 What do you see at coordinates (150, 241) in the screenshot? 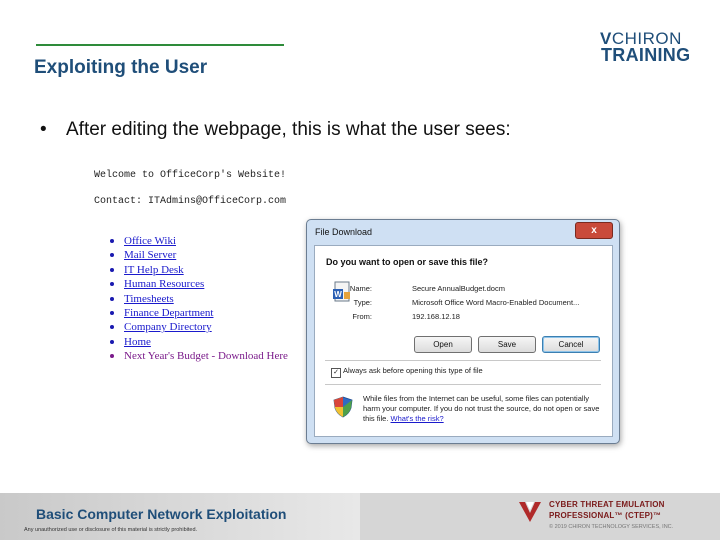
I see `link-office-wiki: Office Wiki` at bounding box center [150, 241].